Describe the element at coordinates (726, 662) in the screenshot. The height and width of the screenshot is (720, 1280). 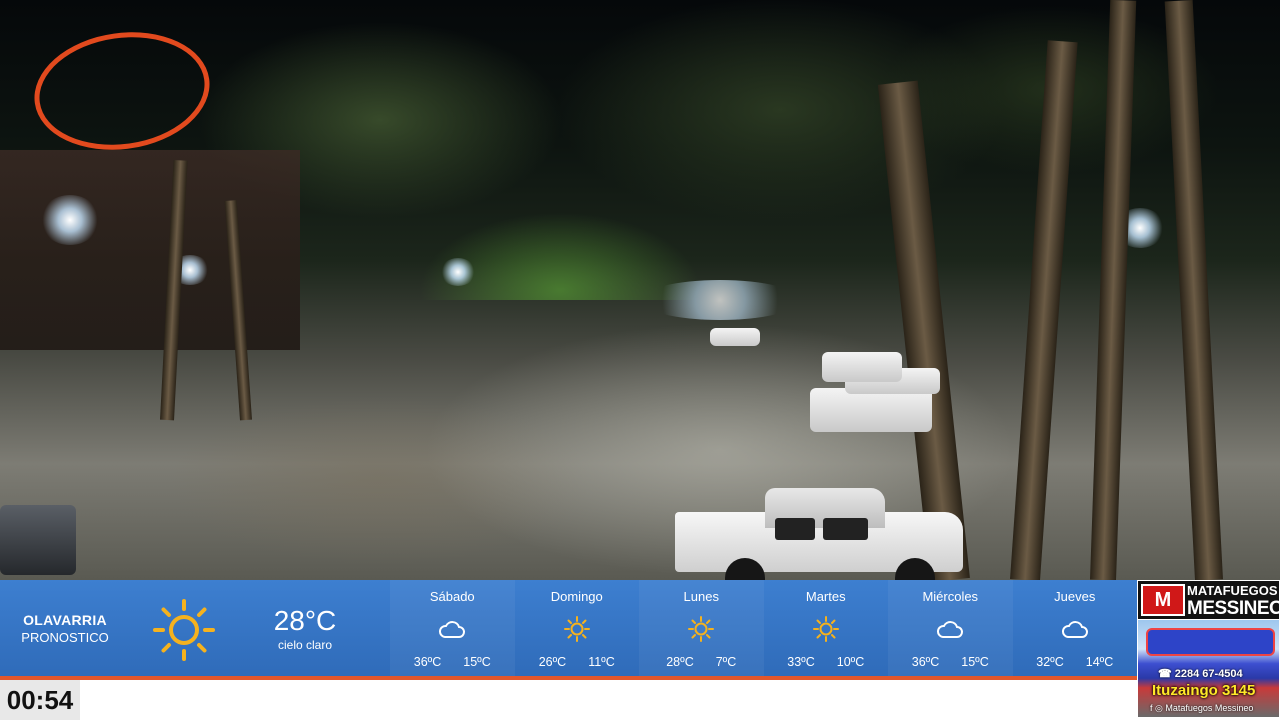
I see `day-min: 7ºC` at that location.